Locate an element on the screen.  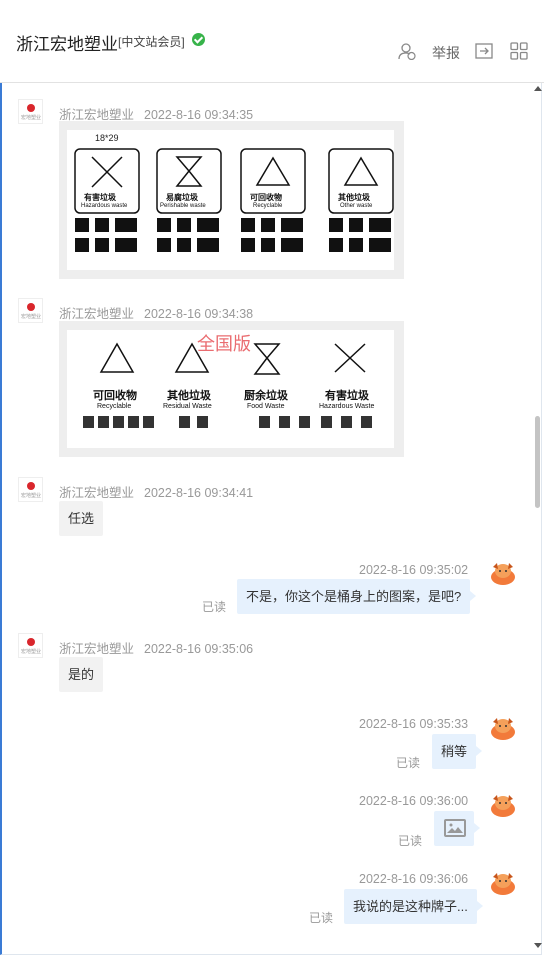
image-watermark: 全国版 is located at coordinates (224, 344).